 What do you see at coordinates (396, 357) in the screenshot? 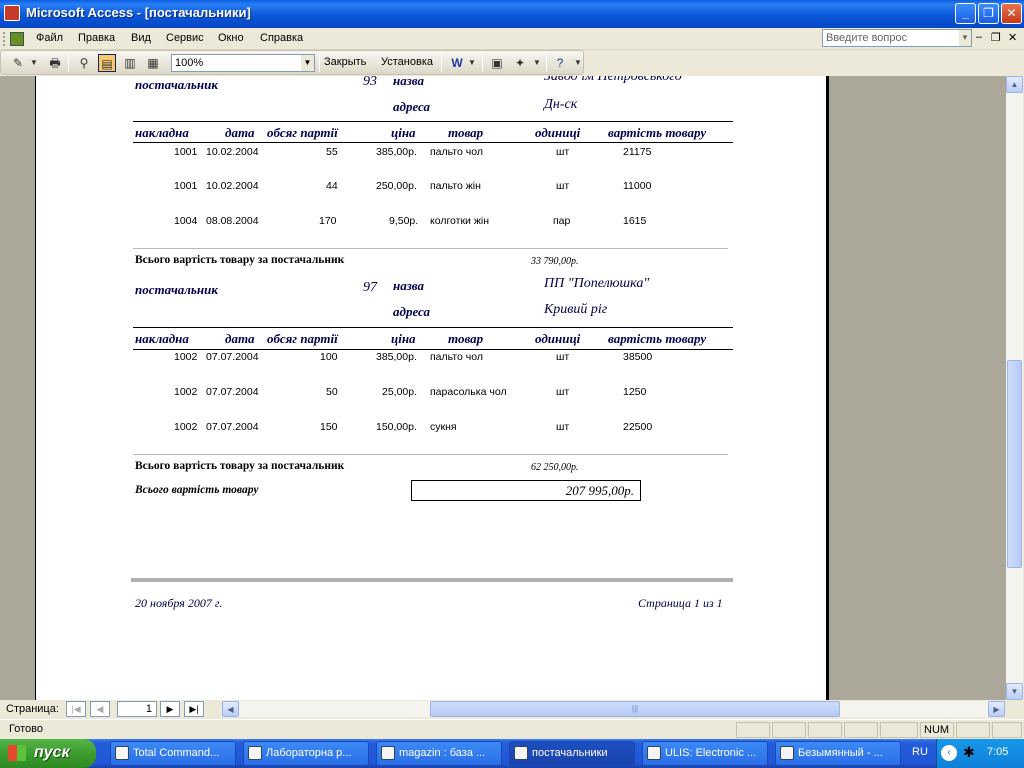
I see `cell-price: 385,00р.` at bounding box center [396, 357].